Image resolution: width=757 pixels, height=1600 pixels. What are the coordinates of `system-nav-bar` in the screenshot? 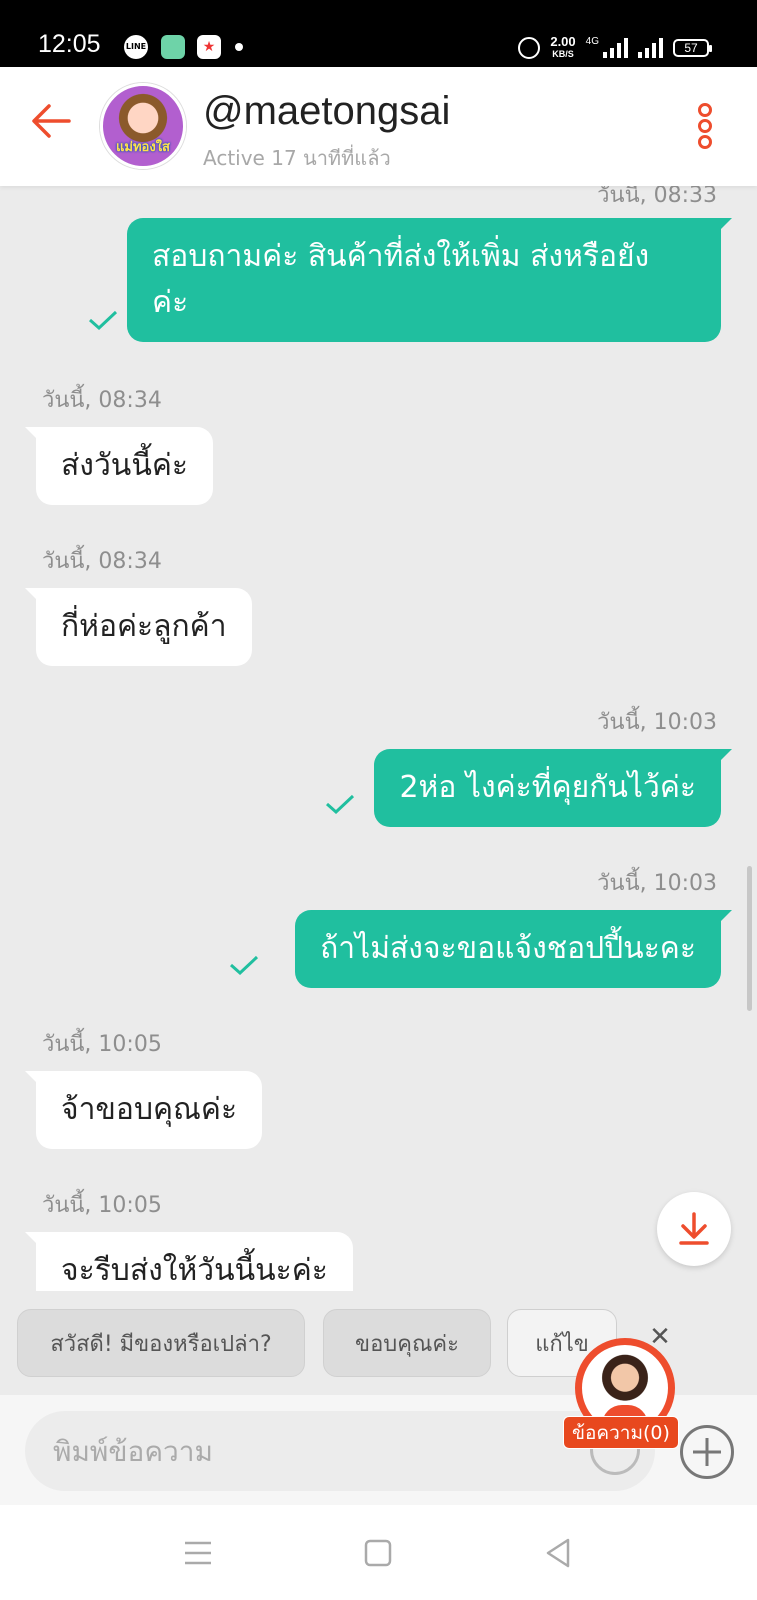 It's located at (378, 1552).